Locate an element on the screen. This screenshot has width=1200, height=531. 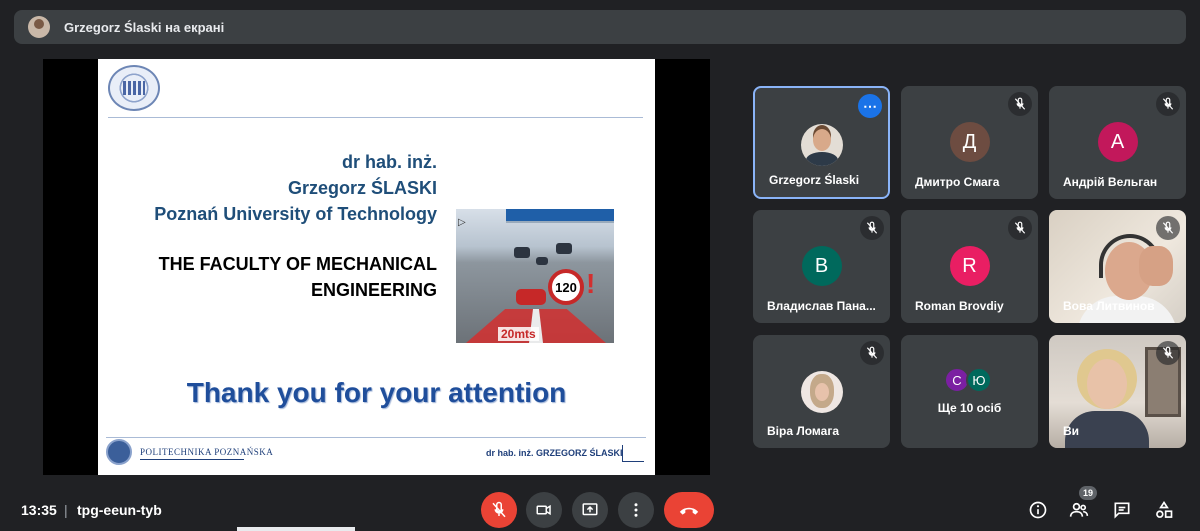
footer-author: dr hab. inż. GRZEGORZ ŚLASKI is located at coordinates (554, 453).